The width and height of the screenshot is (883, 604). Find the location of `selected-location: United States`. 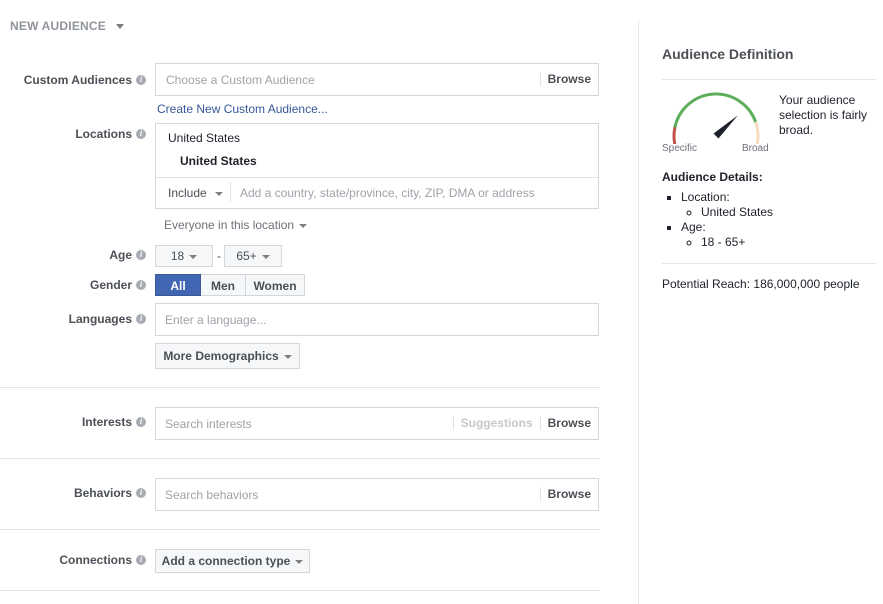

selected-location: United States is located at coordinates (218, 161).